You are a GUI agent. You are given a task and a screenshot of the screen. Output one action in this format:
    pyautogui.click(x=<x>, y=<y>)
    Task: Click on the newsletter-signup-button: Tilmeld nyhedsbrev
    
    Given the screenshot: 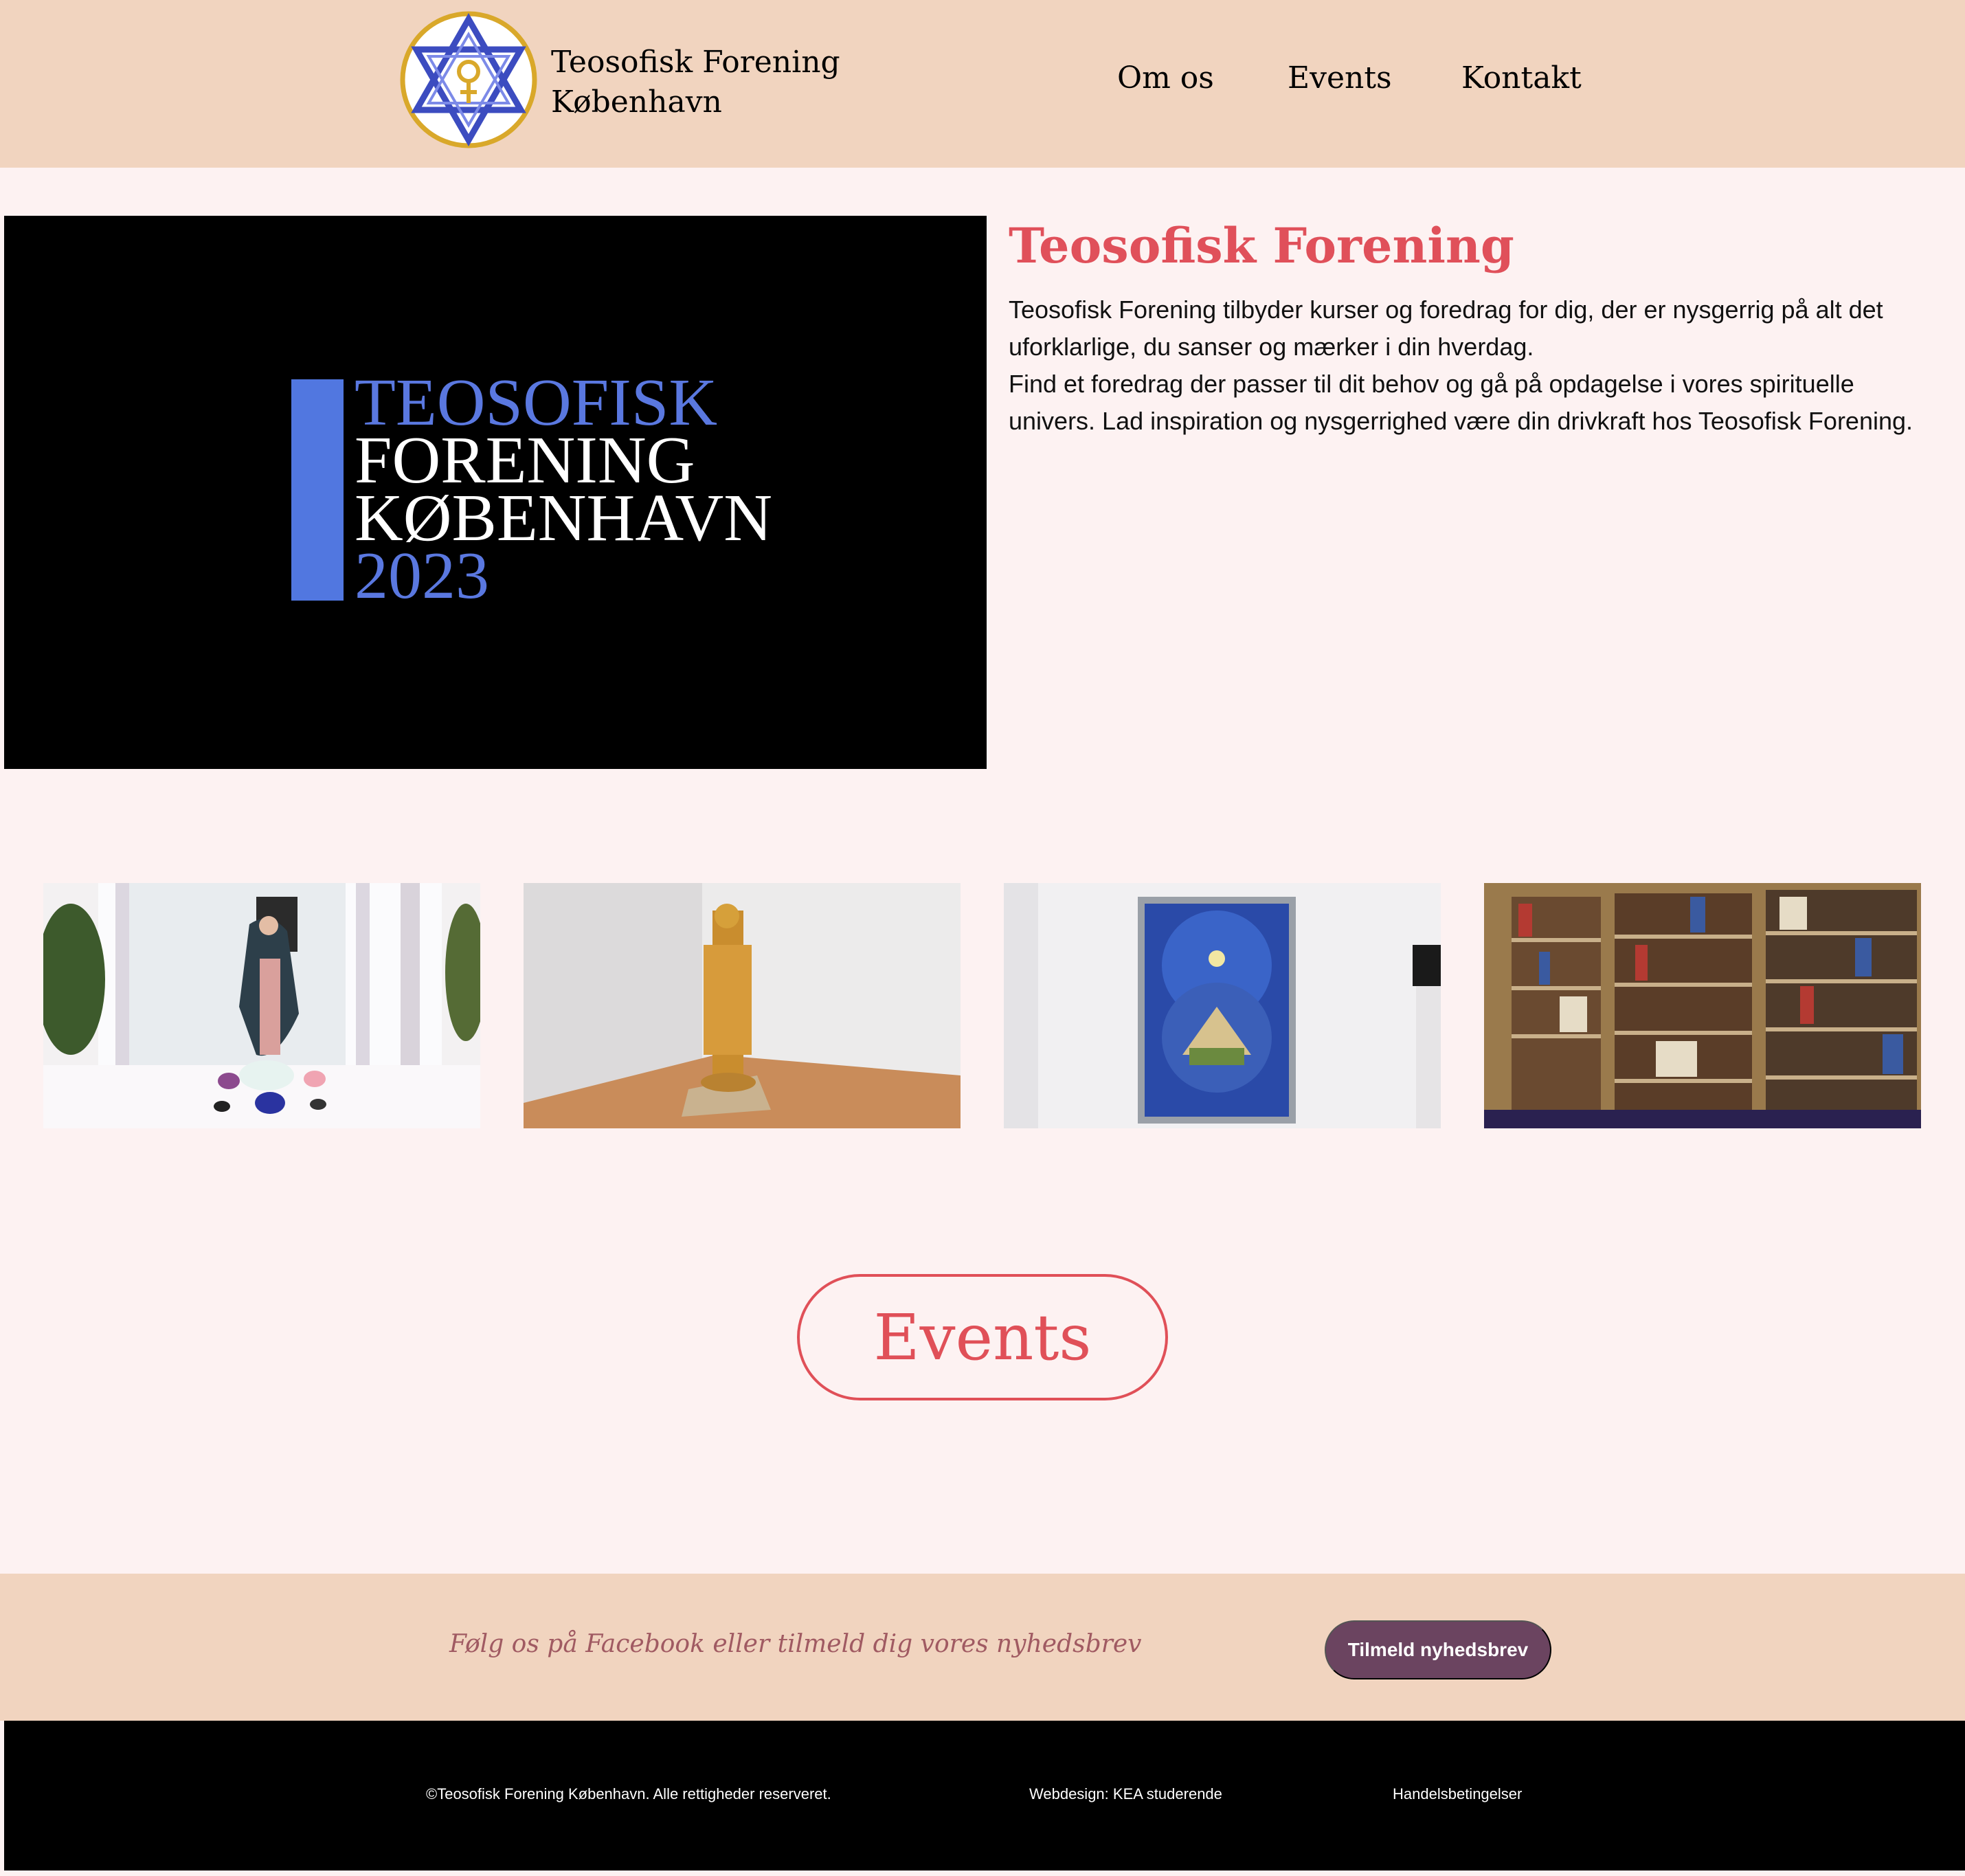 What is the action you would take?
    pyautogui.click(x=1438, y=1649)
    